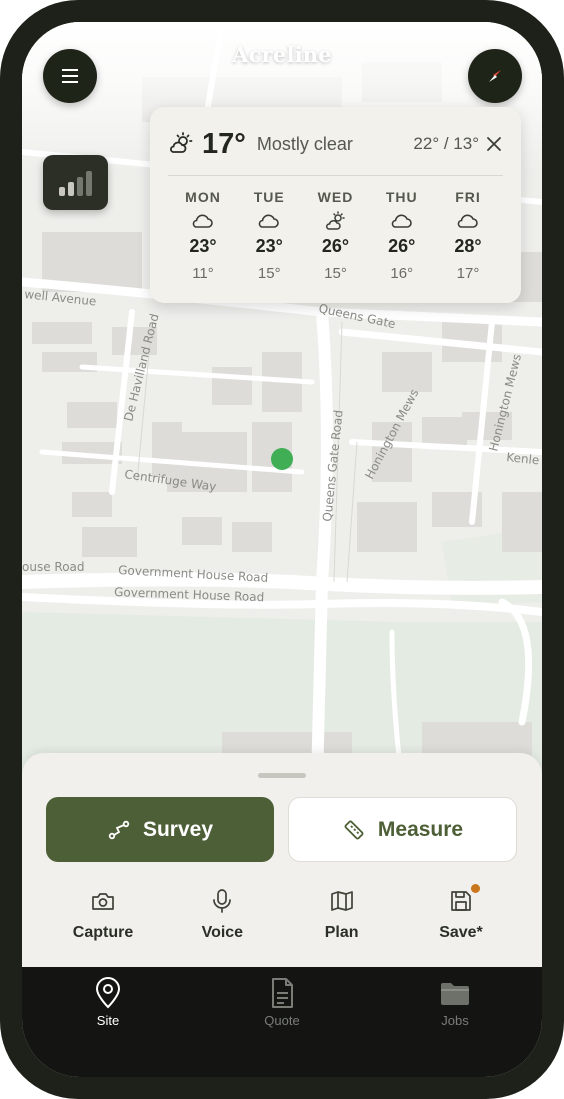  Describe the element at coordinates (461, 913) in the screenshot. I see `save-button: Save*` at that location.